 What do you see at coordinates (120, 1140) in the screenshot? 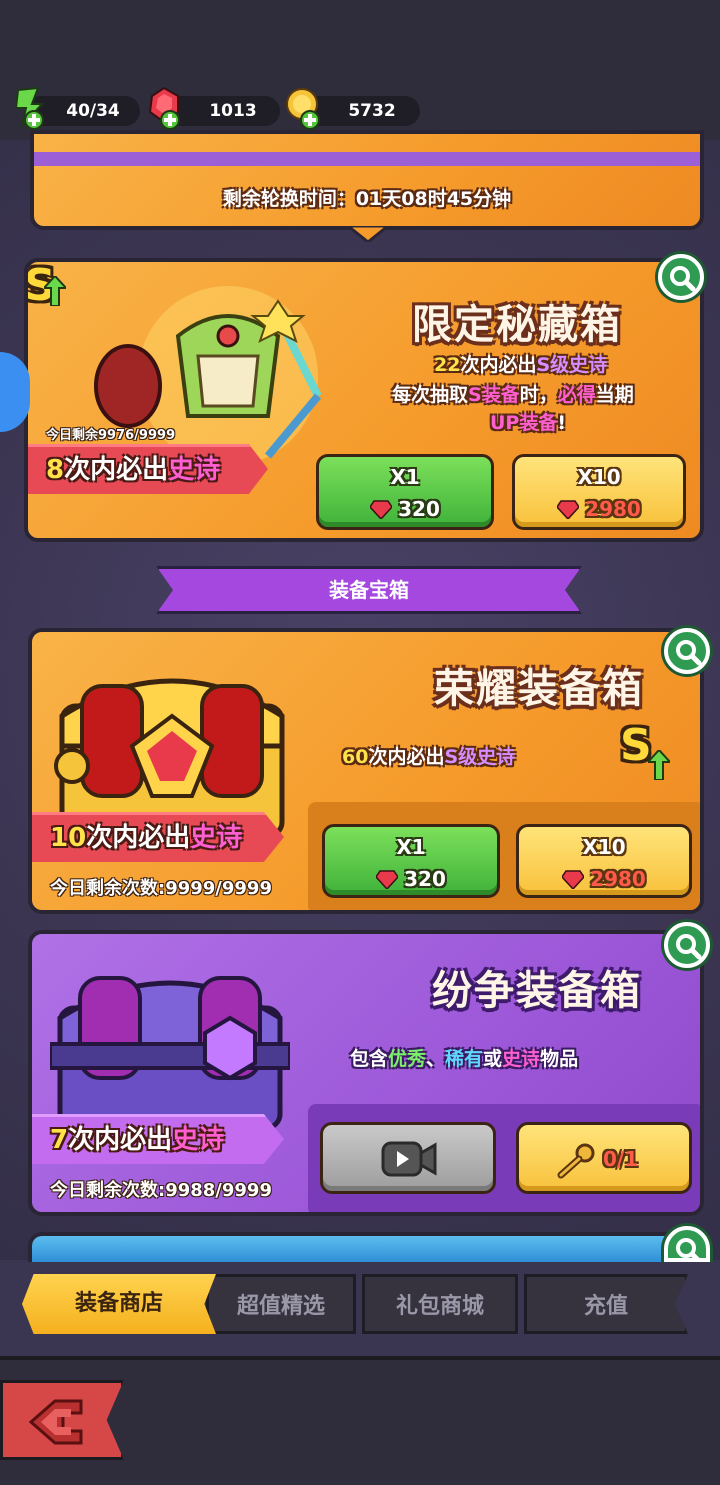
I see `dispute-ribbon-text: 次内必出` at bounding box center [120, 1140].